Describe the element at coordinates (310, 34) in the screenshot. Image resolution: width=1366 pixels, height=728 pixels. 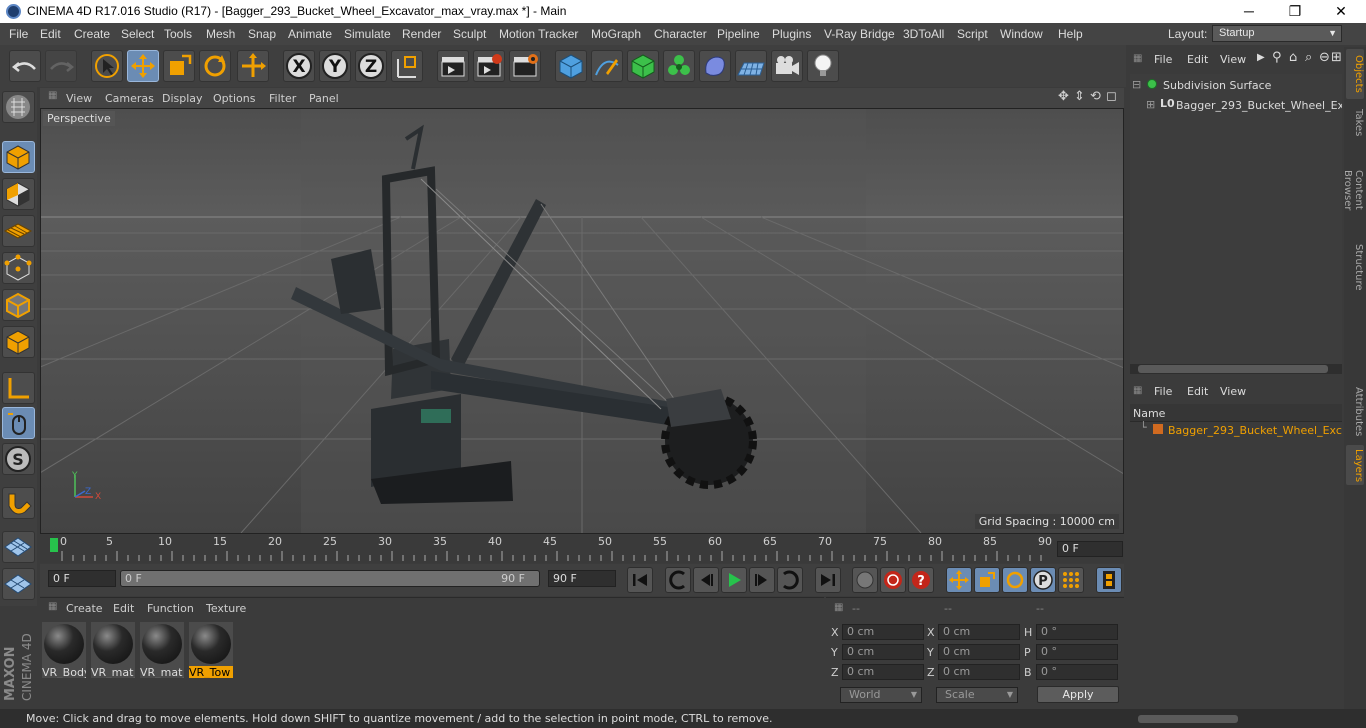
I see `menu-animate: Animate` at that location.